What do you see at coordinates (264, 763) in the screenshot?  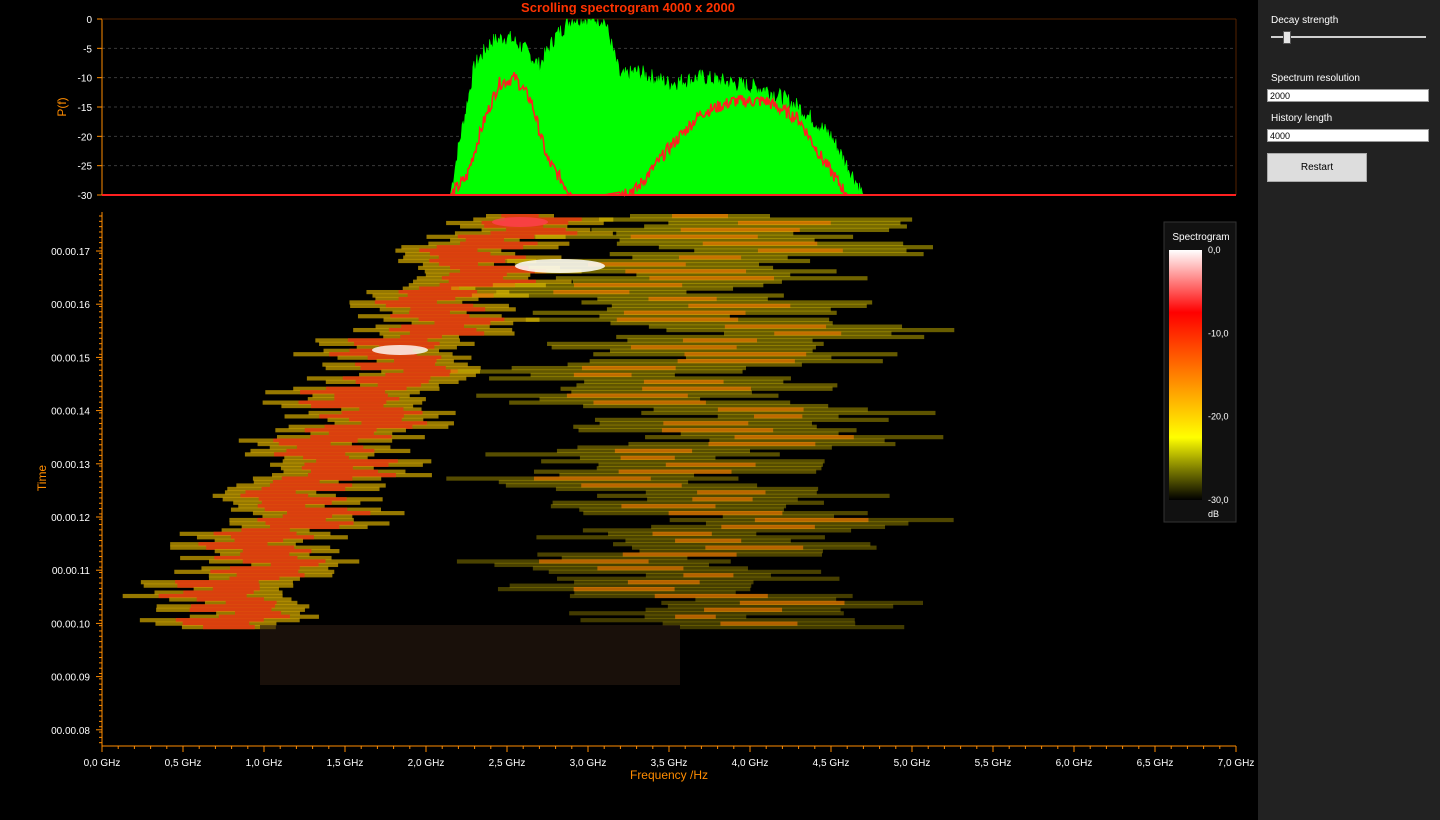 I see `frequency-tick-label: 1,0 GHz` at bounding box center [264, 763].